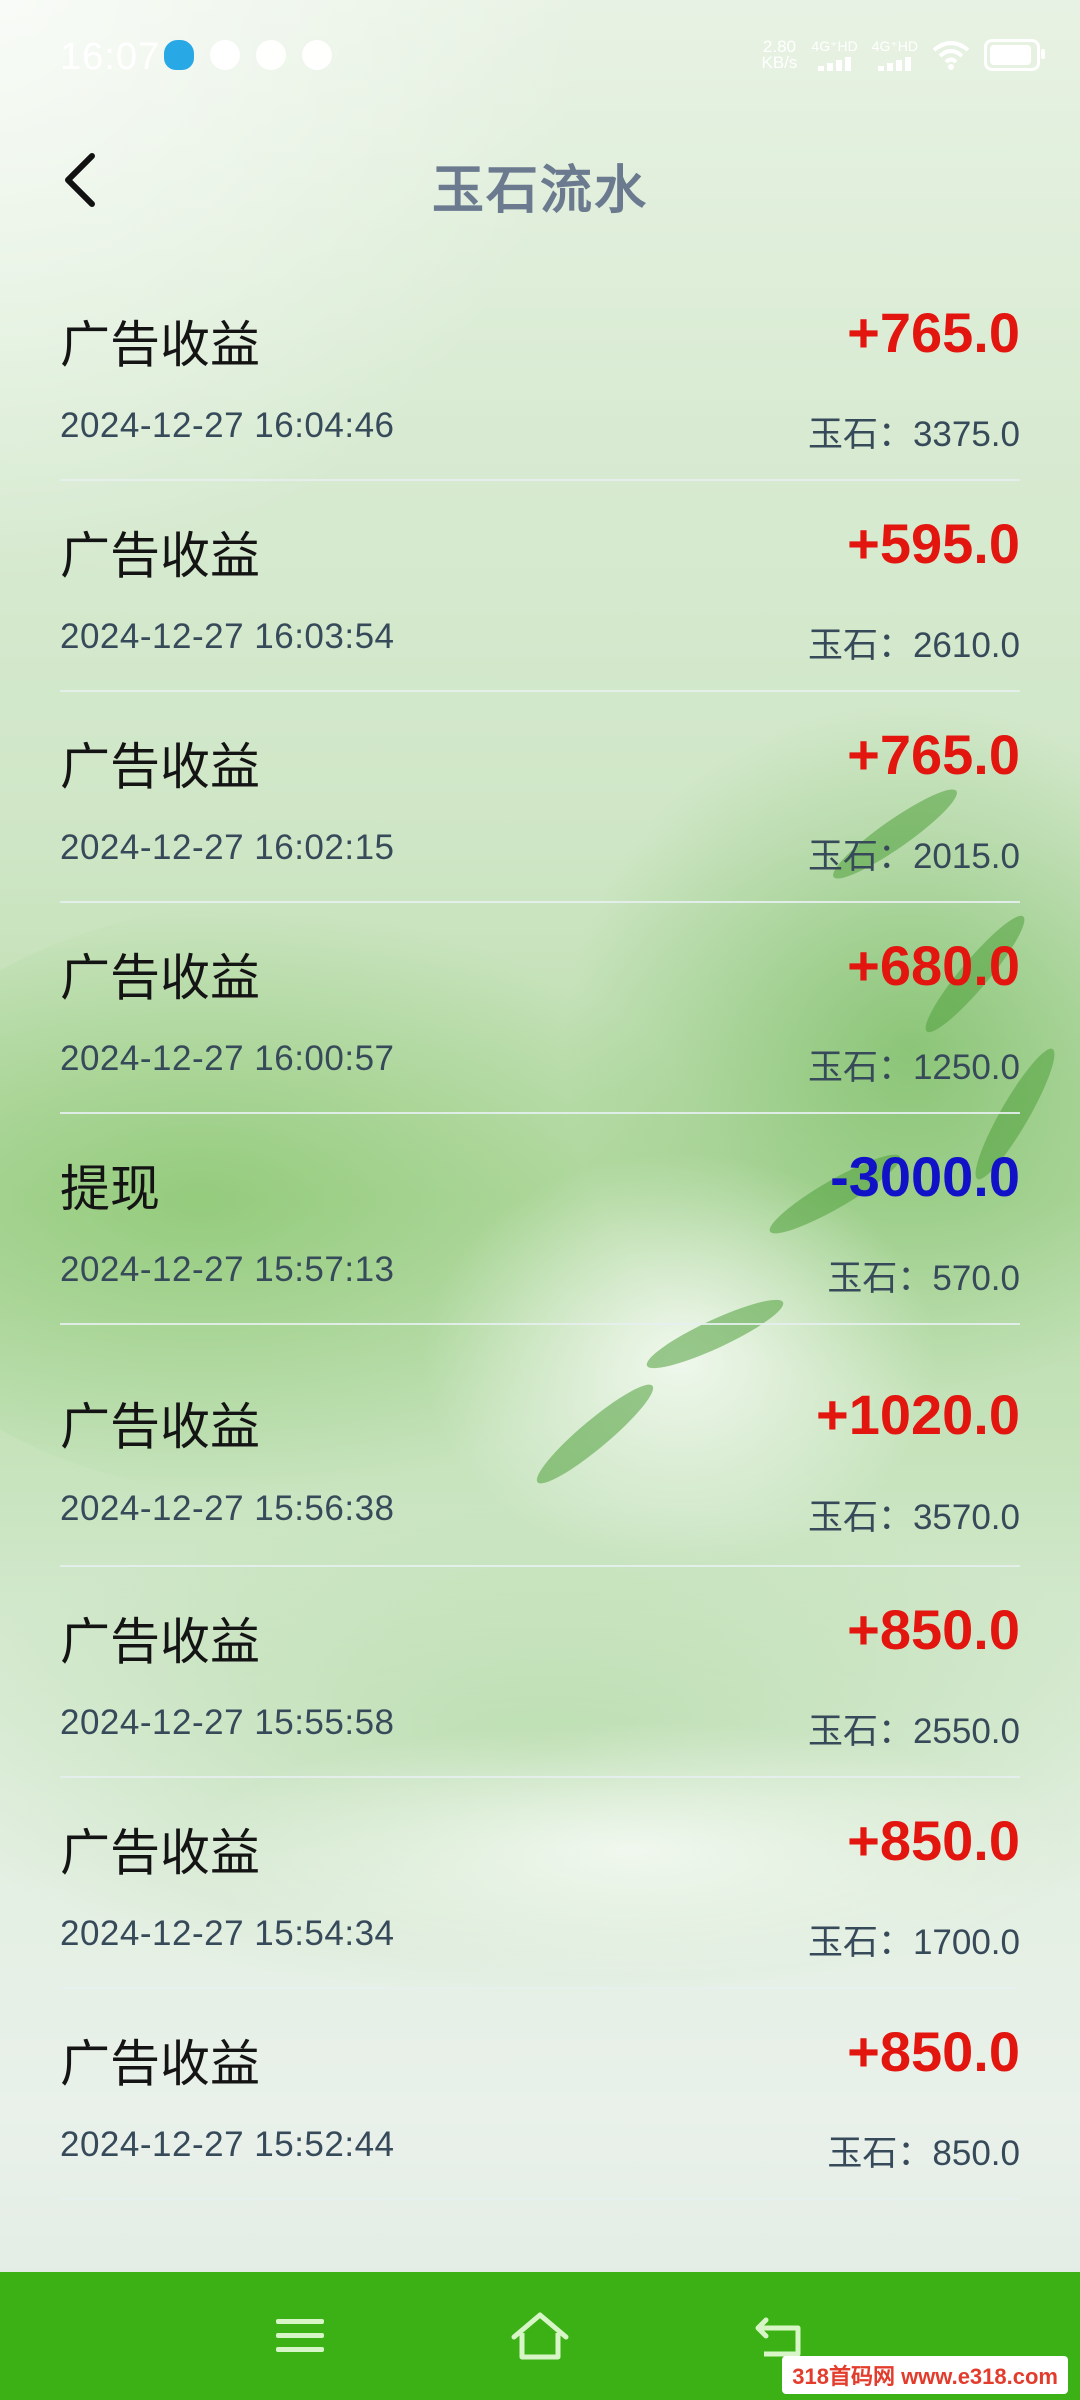 The image size is (1080, 2400). I want to click on record-amount: +595.0, so click(933, 543).